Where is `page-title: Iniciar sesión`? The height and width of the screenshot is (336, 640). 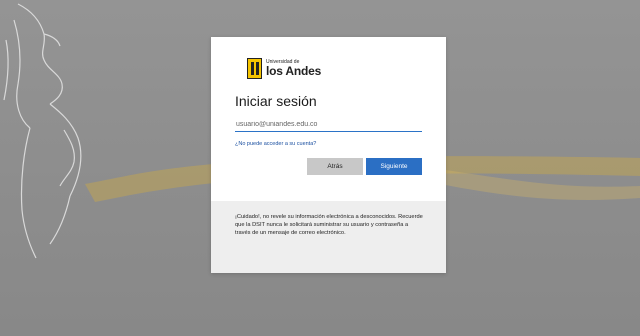
page-title: Iniciar sesión is located at coordinates (276, 101).